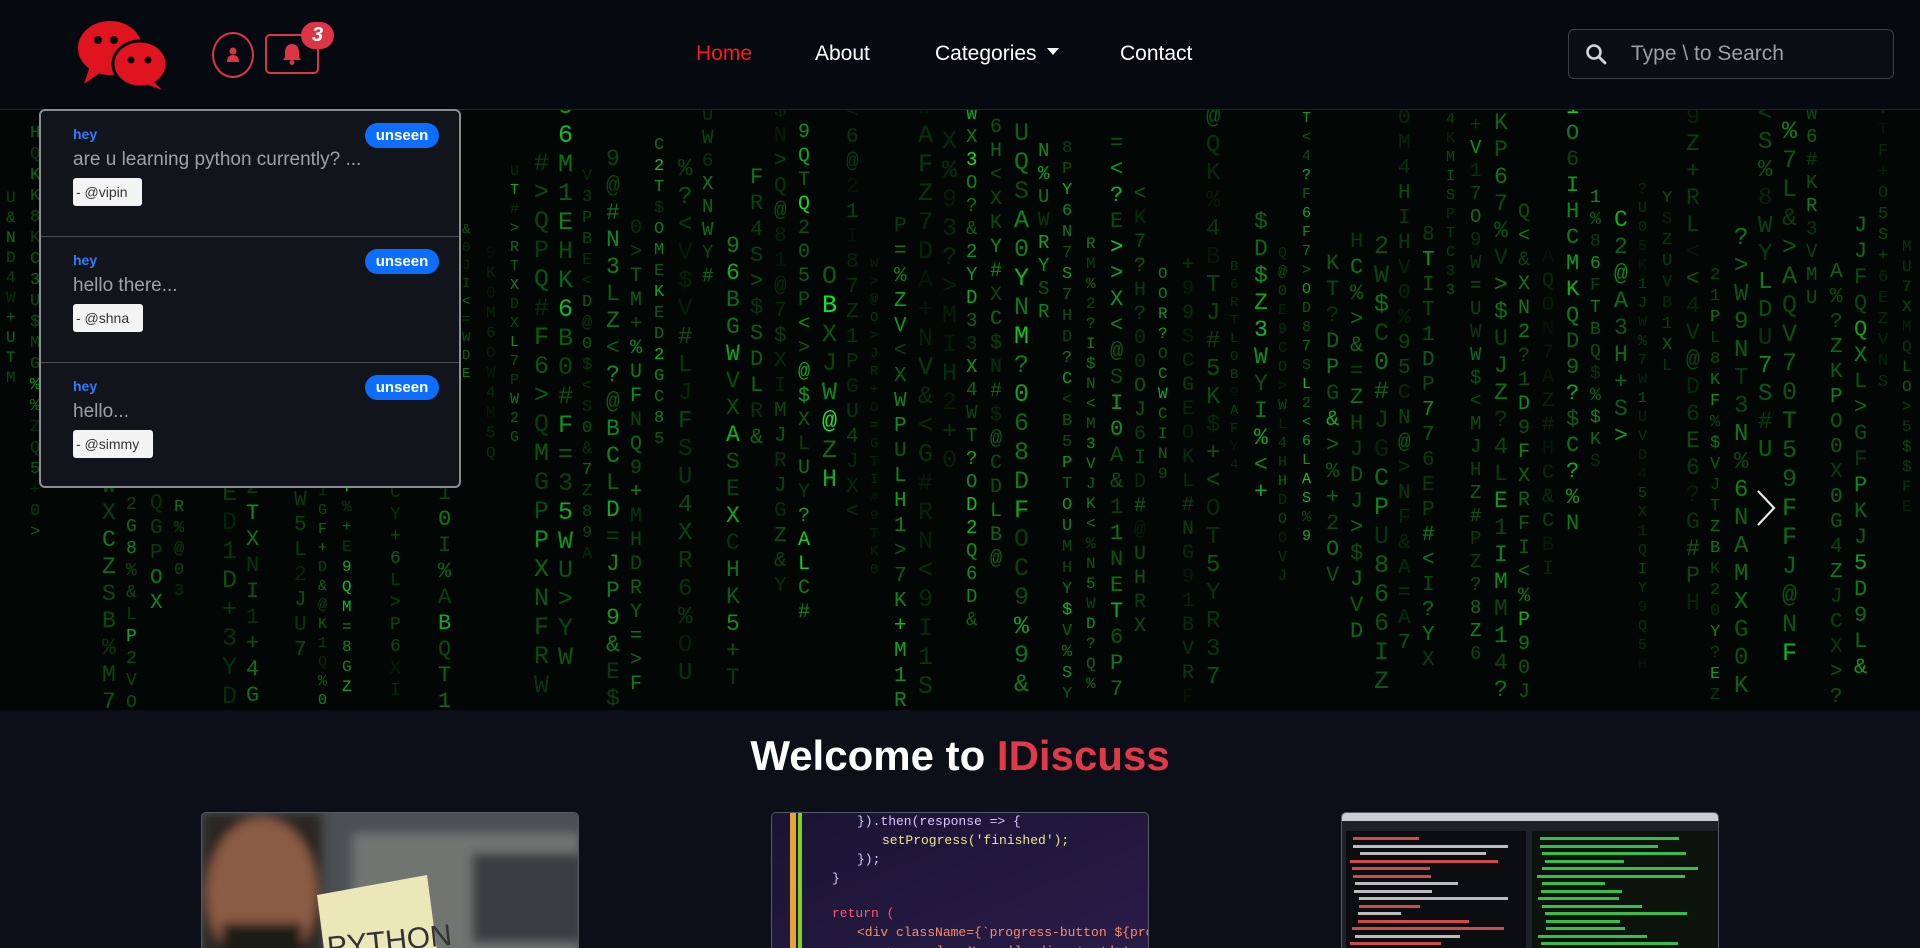  I want to click on carousel-next-button, so click(1775, 520).